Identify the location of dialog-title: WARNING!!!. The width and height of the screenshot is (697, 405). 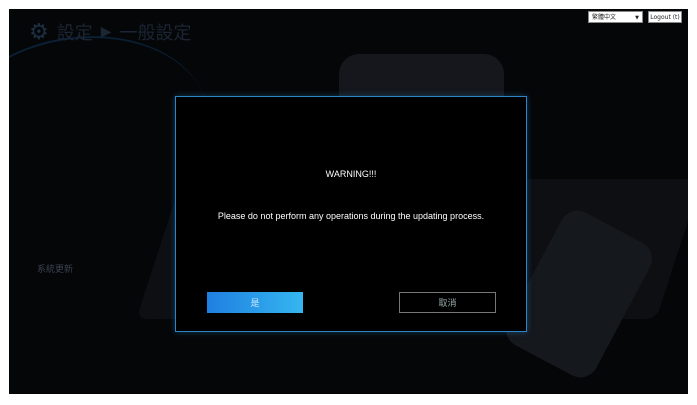
(351, 174).